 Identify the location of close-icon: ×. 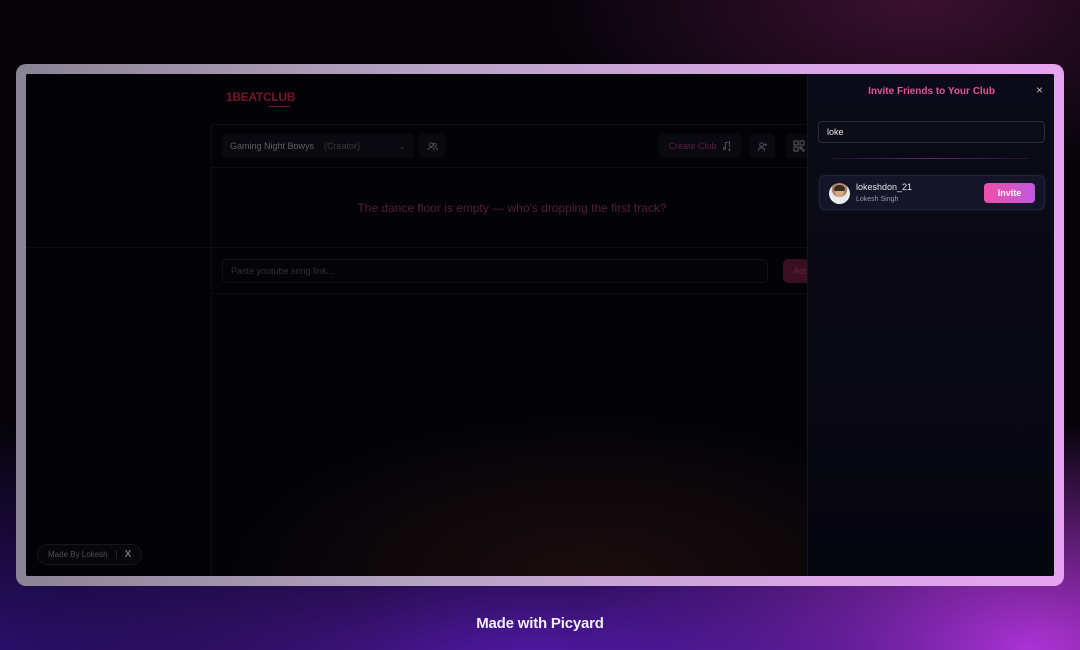
(1039, 90).